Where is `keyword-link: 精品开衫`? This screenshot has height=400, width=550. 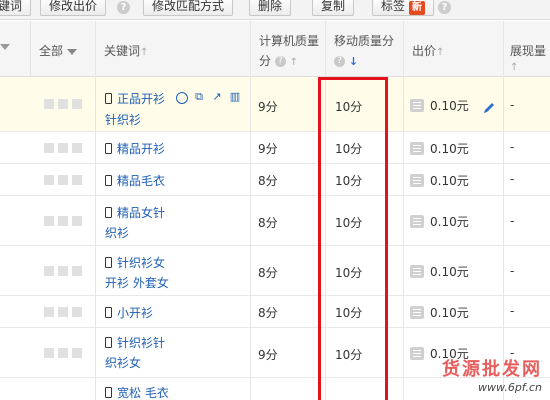
keyword-link: 精品开衫 is located at coordinates (141, 149).